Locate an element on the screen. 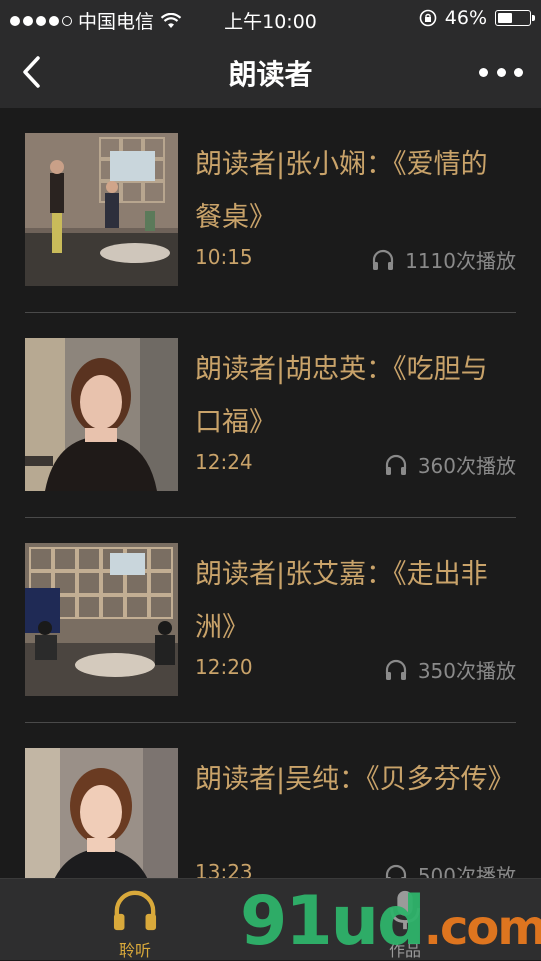  tab-listen-label: 聆听 is located at coordinates (134, 950).